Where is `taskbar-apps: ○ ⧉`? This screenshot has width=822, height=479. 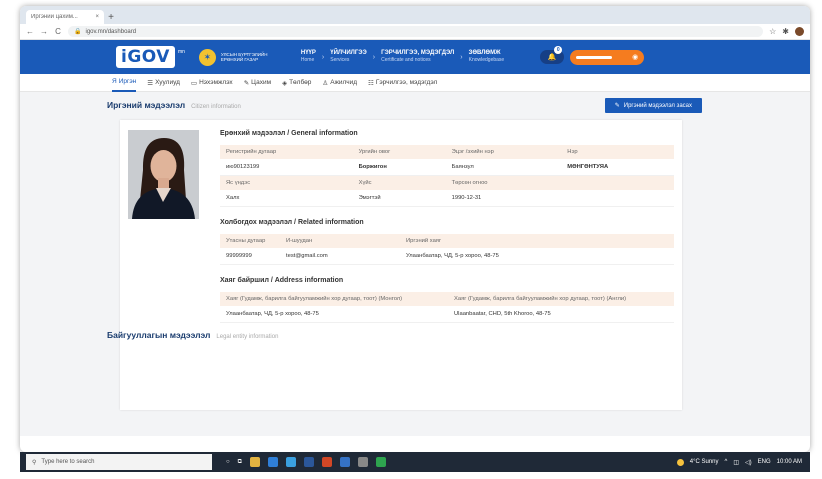 taskbar-apps: ○ ⧉ is located at coordinates (306, 462).